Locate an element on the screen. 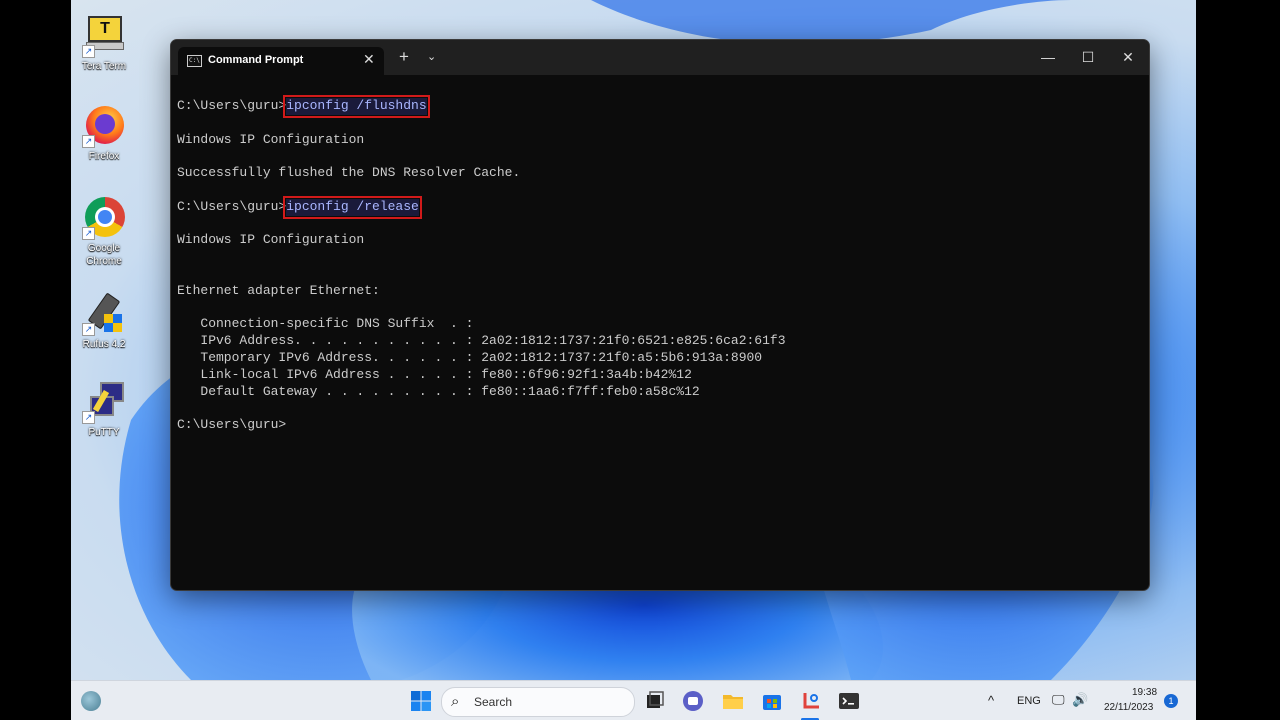 This screenshot has height=720, width=1280. widgets-icon is located at coordinates (91, 701).